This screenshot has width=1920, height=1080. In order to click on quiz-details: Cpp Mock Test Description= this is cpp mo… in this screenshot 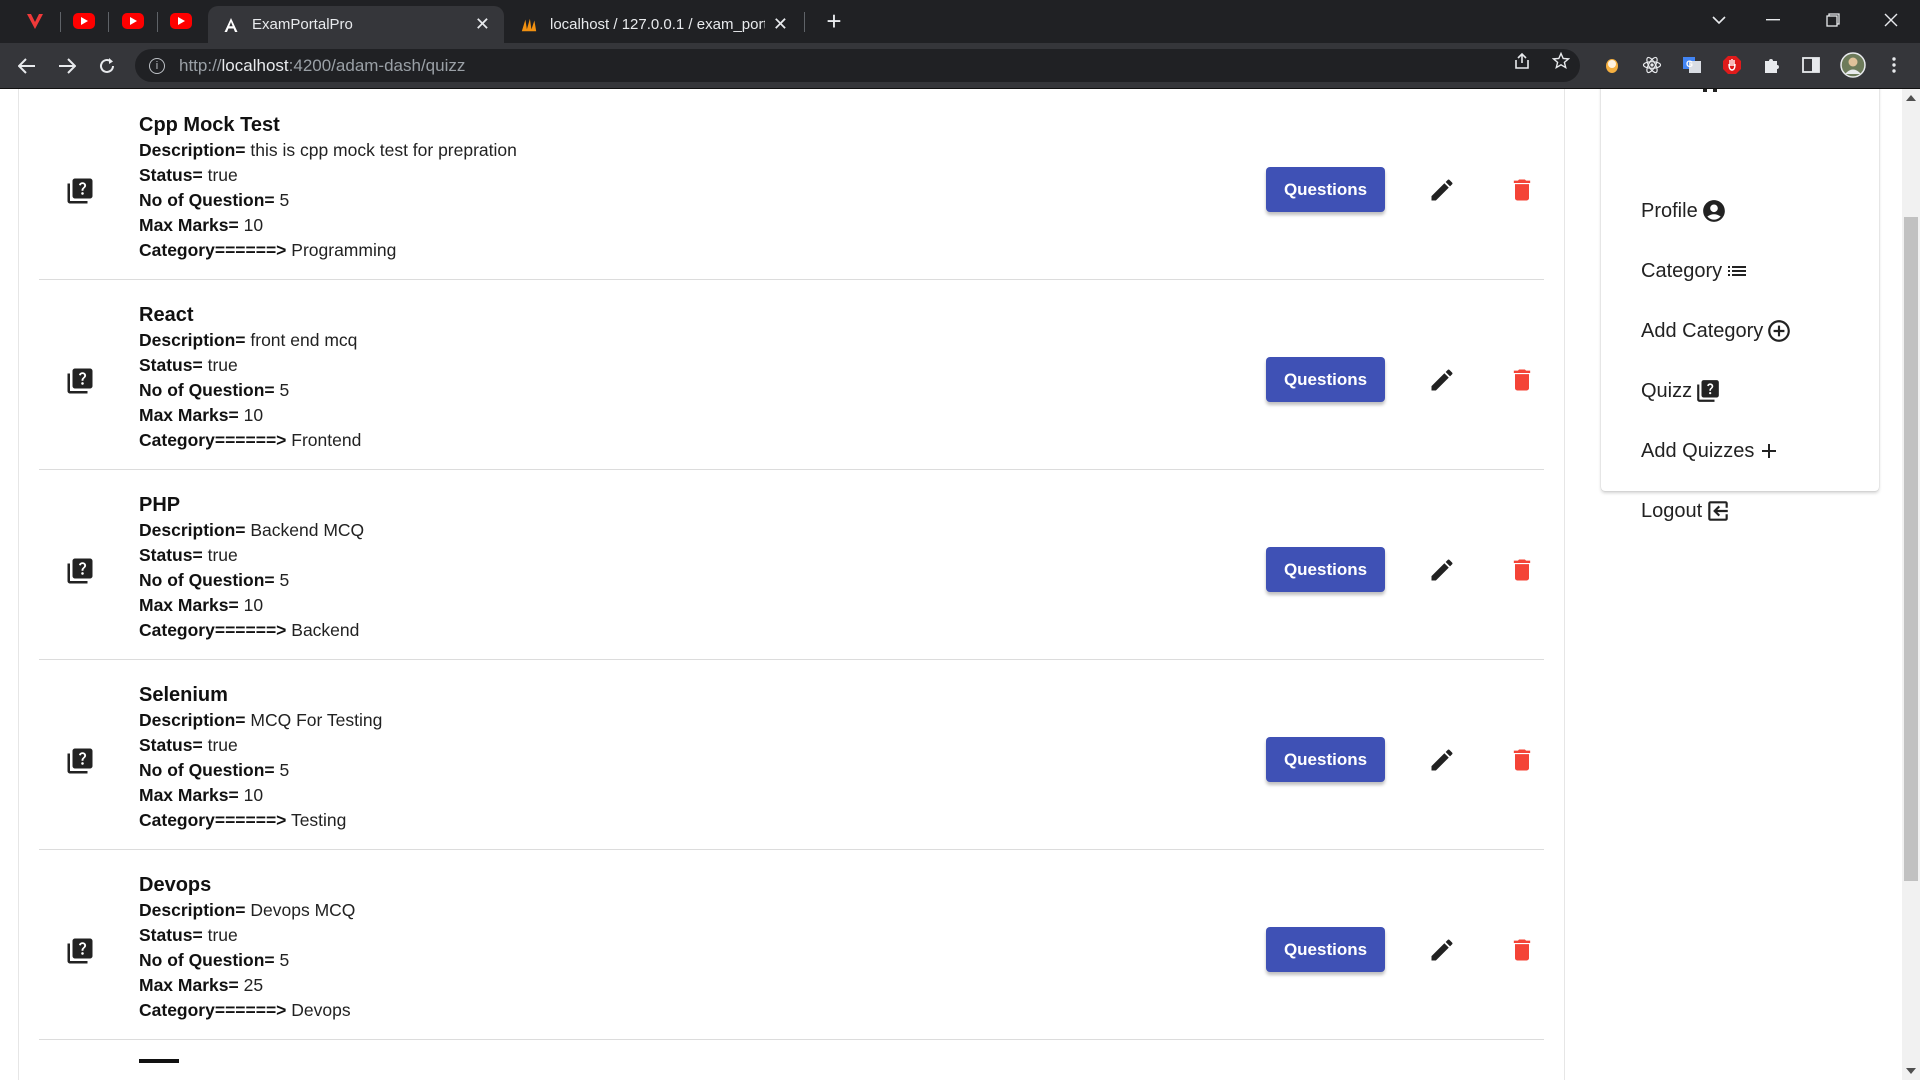, I will do `click(328, 187)`.